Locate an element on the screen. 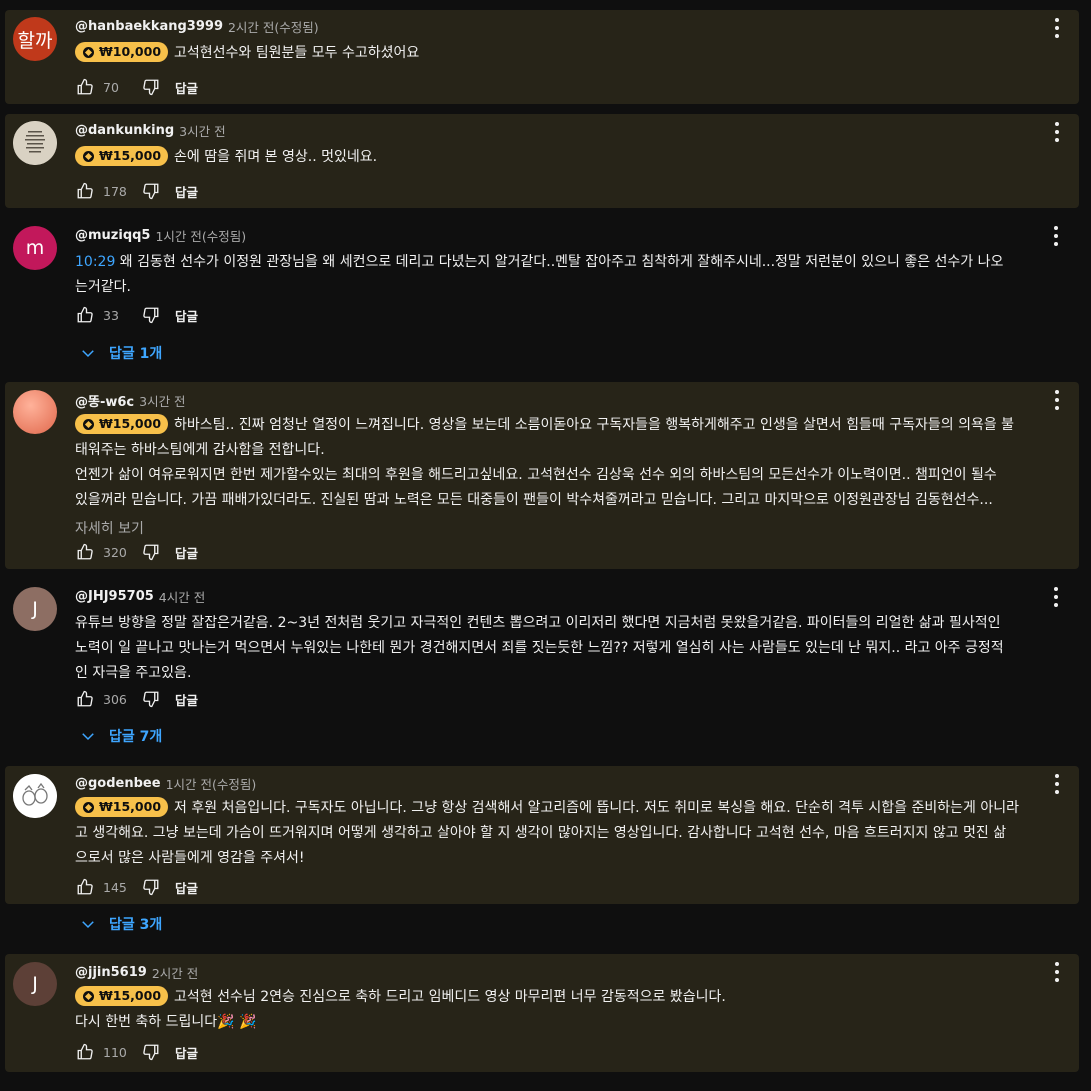 The image size is (1091, 1091). comment-text: 으로서 많은 사람들에게 영감을 주셔서! is located at coordinates (190, 858).